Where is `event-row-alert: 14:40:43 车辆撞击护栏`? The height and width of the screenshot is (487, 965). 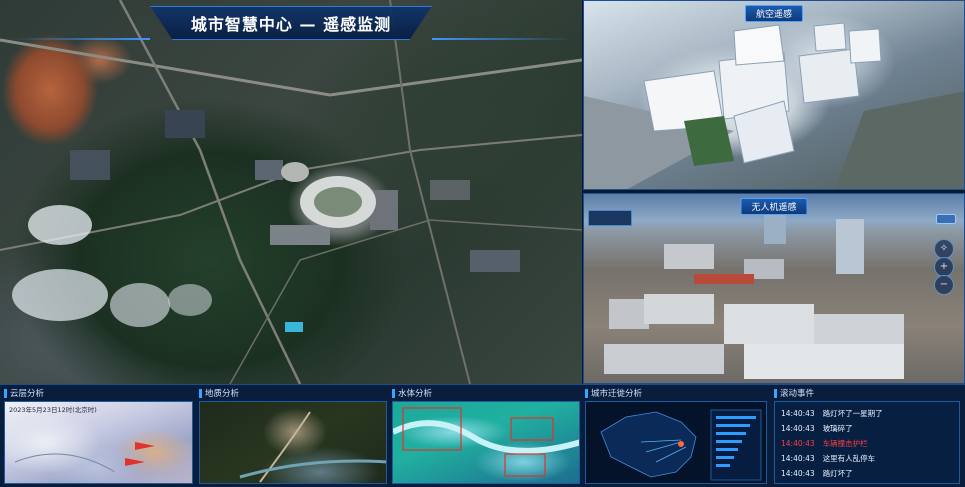 event-row-alert: 14:40:43 车辆撞击护栏 is located at coordinates (867, 443).